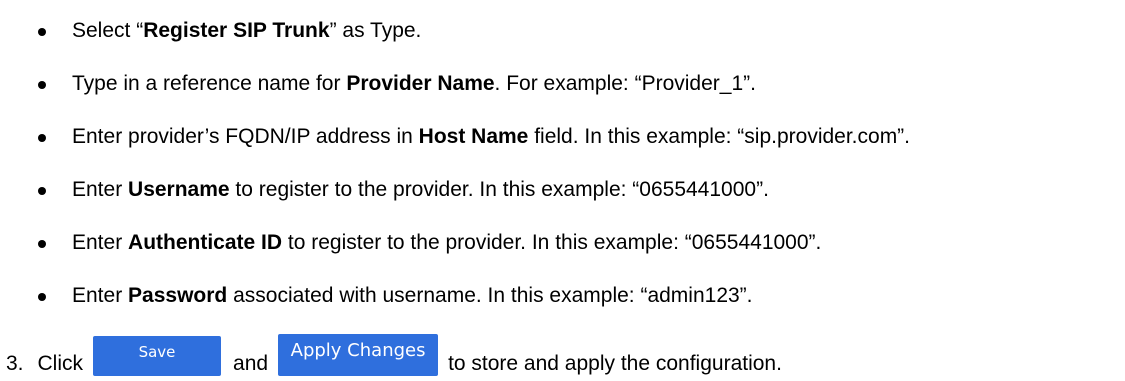 This screenshot has height=381, width=1125. What do you see at coordinates (420, 83) in the screenshot?
I see `bold-term: Provider Name` at bounding box center [420, 83].